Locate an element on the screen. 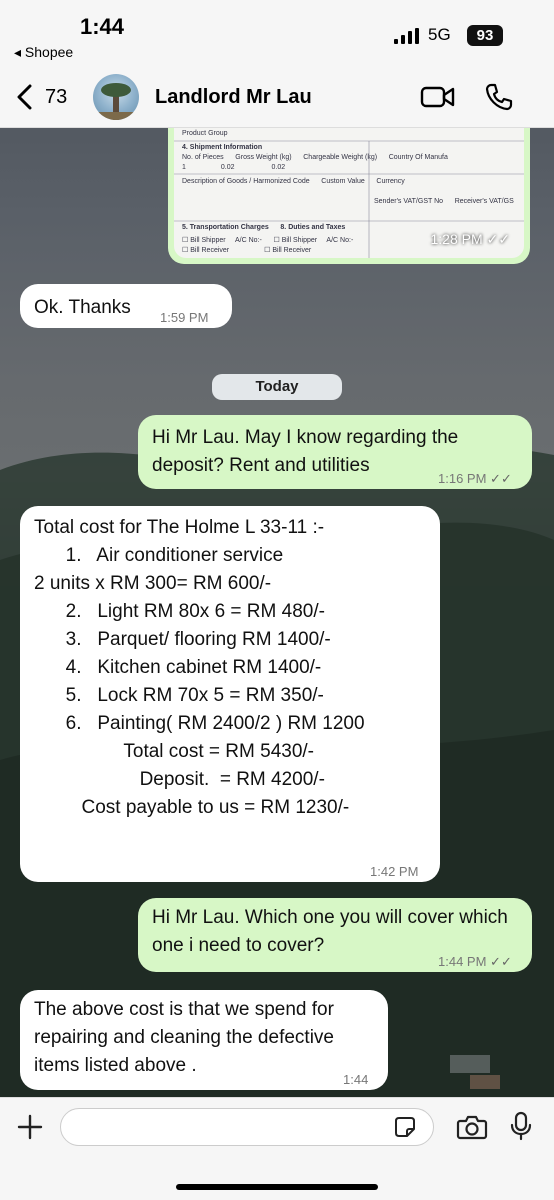 The height and width of the screenshot is (1200, 554). back-to-app-link: ◂ Shopee is located at coordinates (43, 52).